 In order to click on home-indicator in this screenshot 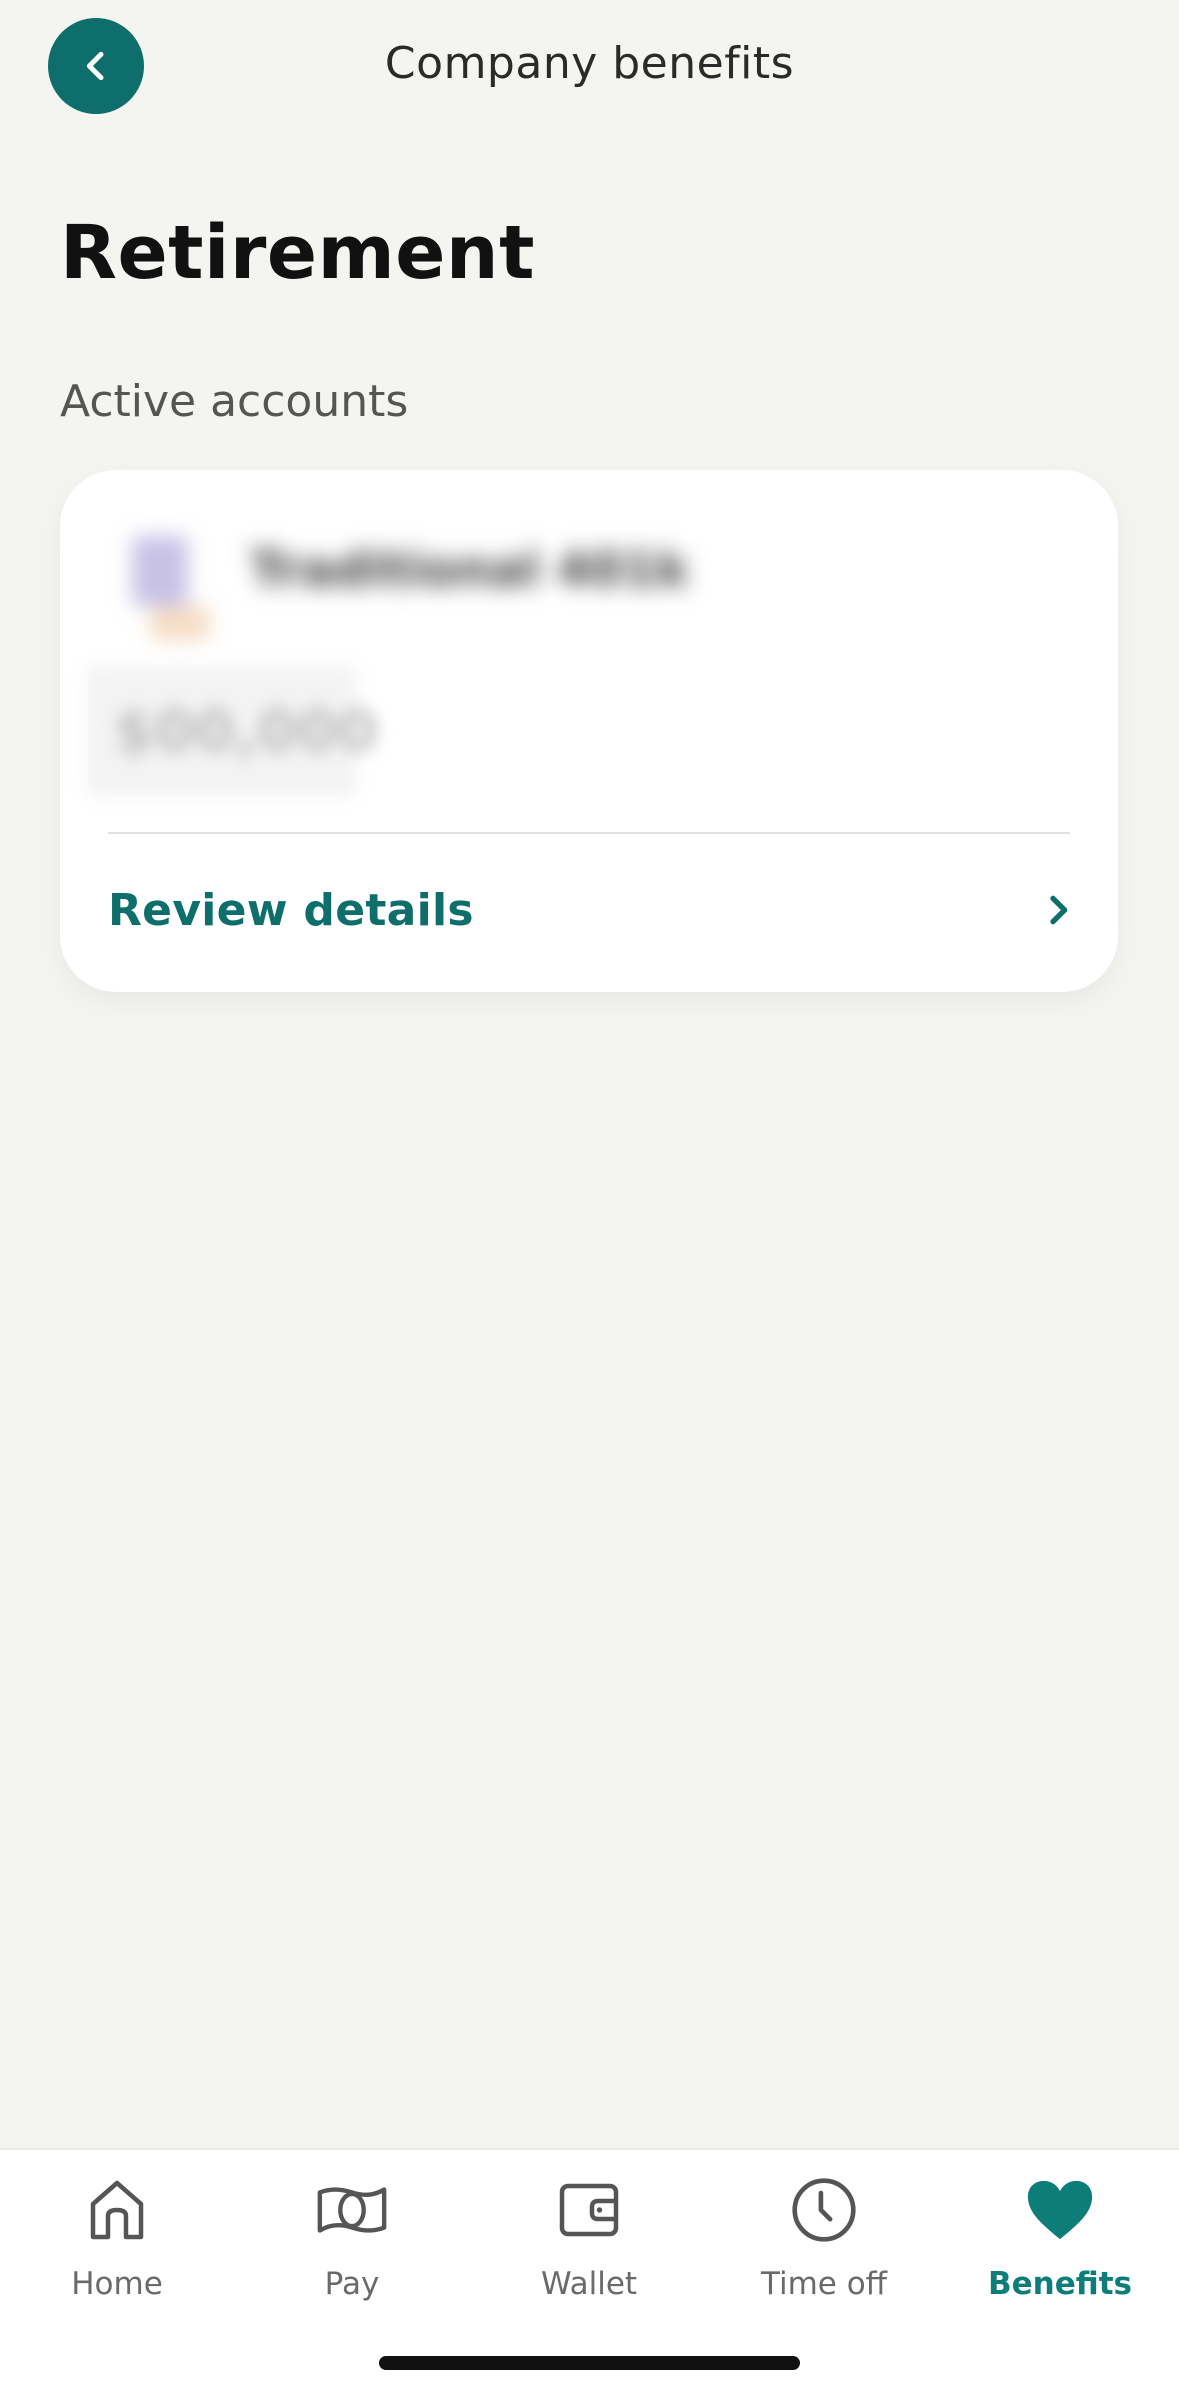, I will do `click(589, 2363)`.